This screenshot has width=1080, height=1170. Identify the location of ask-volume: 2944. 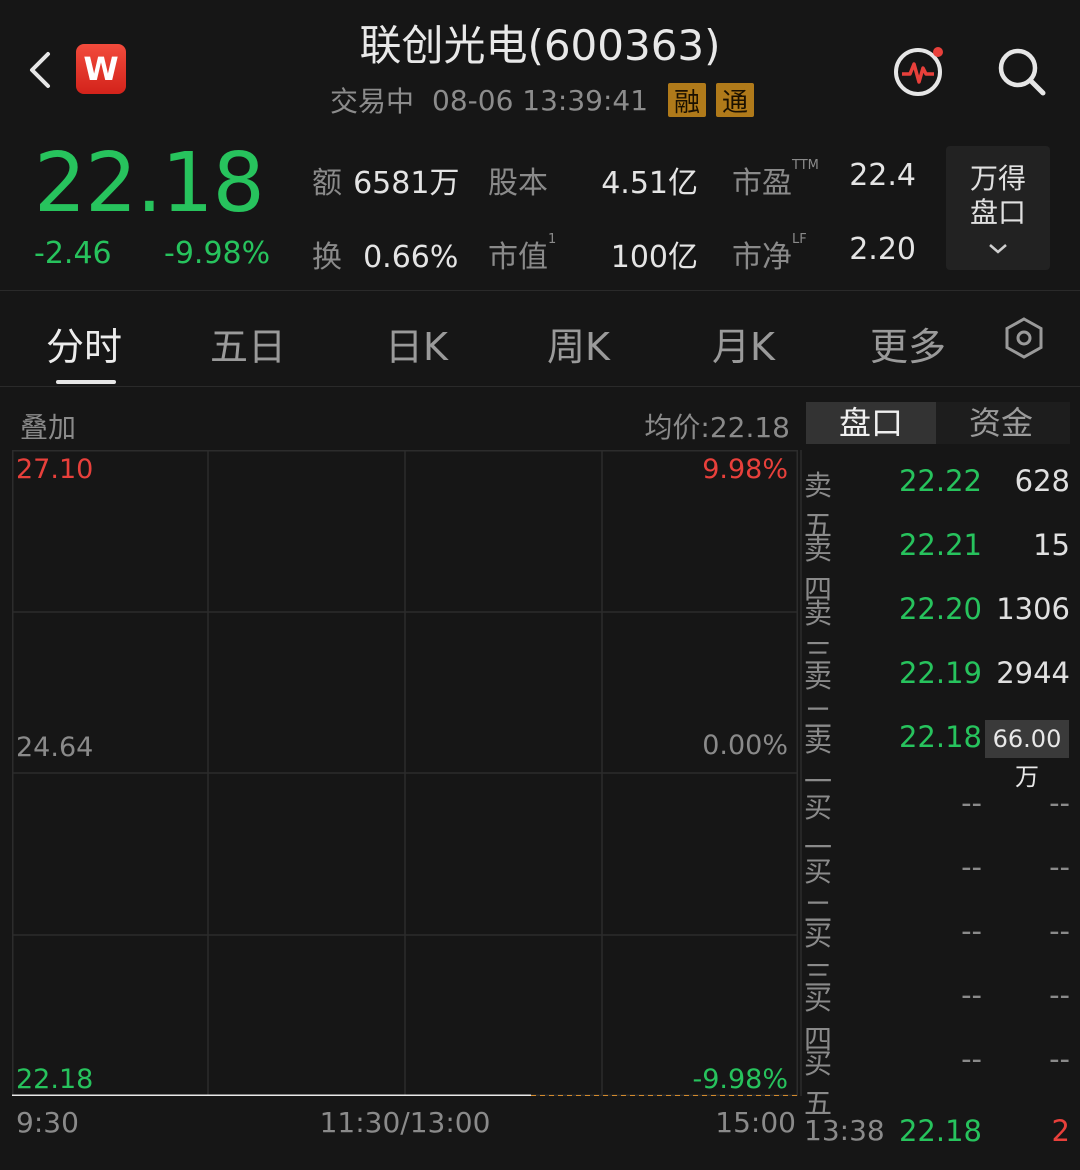
(1033, 673).